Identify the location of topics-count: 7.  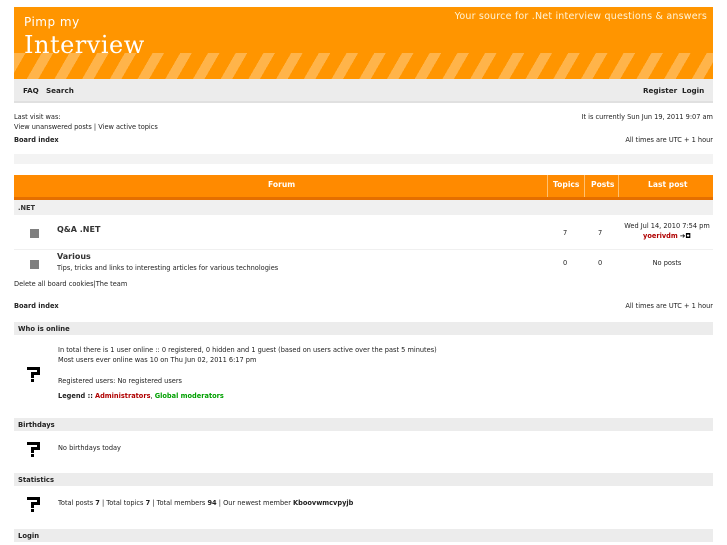
(565, 233).